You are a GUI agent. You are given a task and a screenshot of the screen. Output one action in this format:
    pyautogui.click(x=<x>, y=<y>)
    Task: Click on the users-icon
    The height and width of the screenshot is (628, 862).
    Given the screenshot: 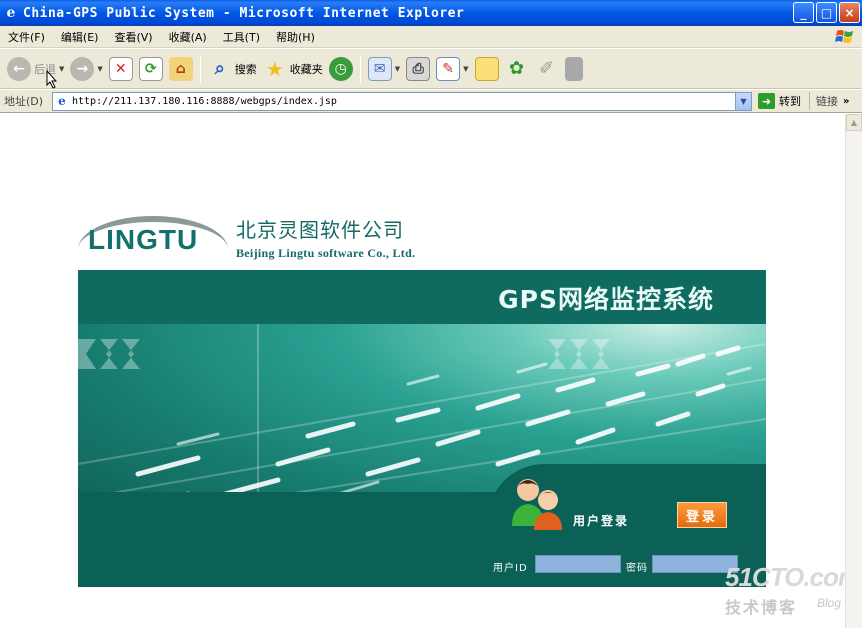 What is the action you would take?
    pyautogui.click(x=539, y=503)
    